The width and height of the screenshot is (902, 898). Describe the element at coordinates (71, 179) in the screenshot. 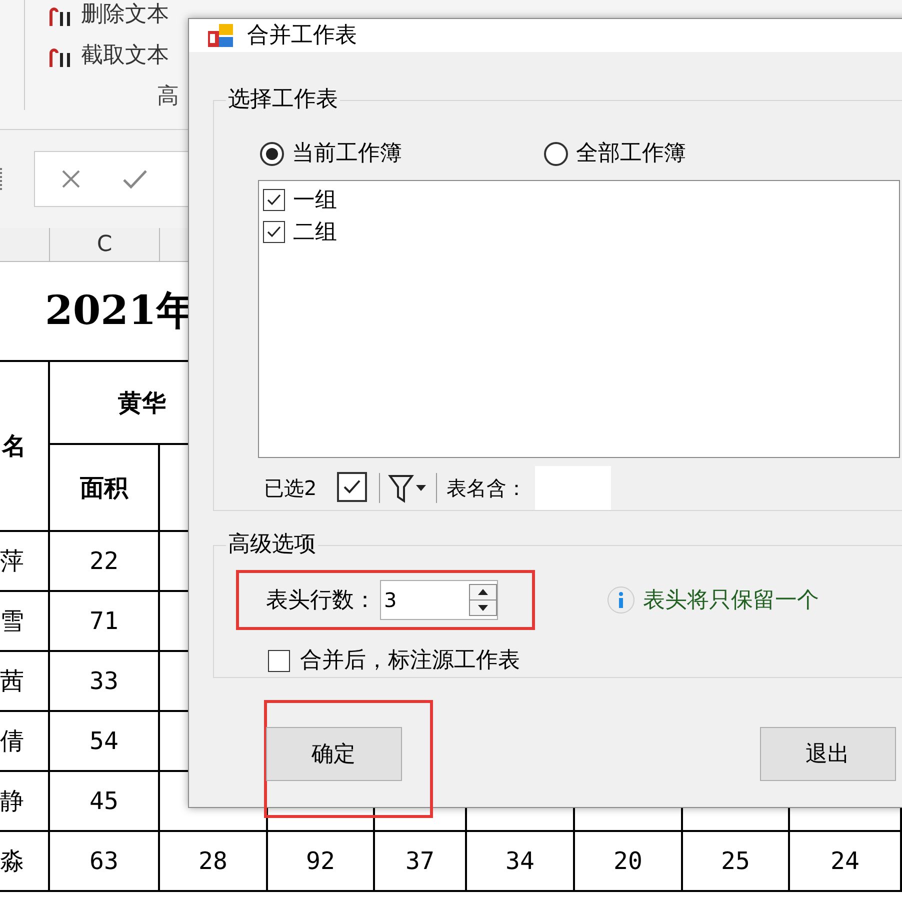

I see `close-icon` at that location.